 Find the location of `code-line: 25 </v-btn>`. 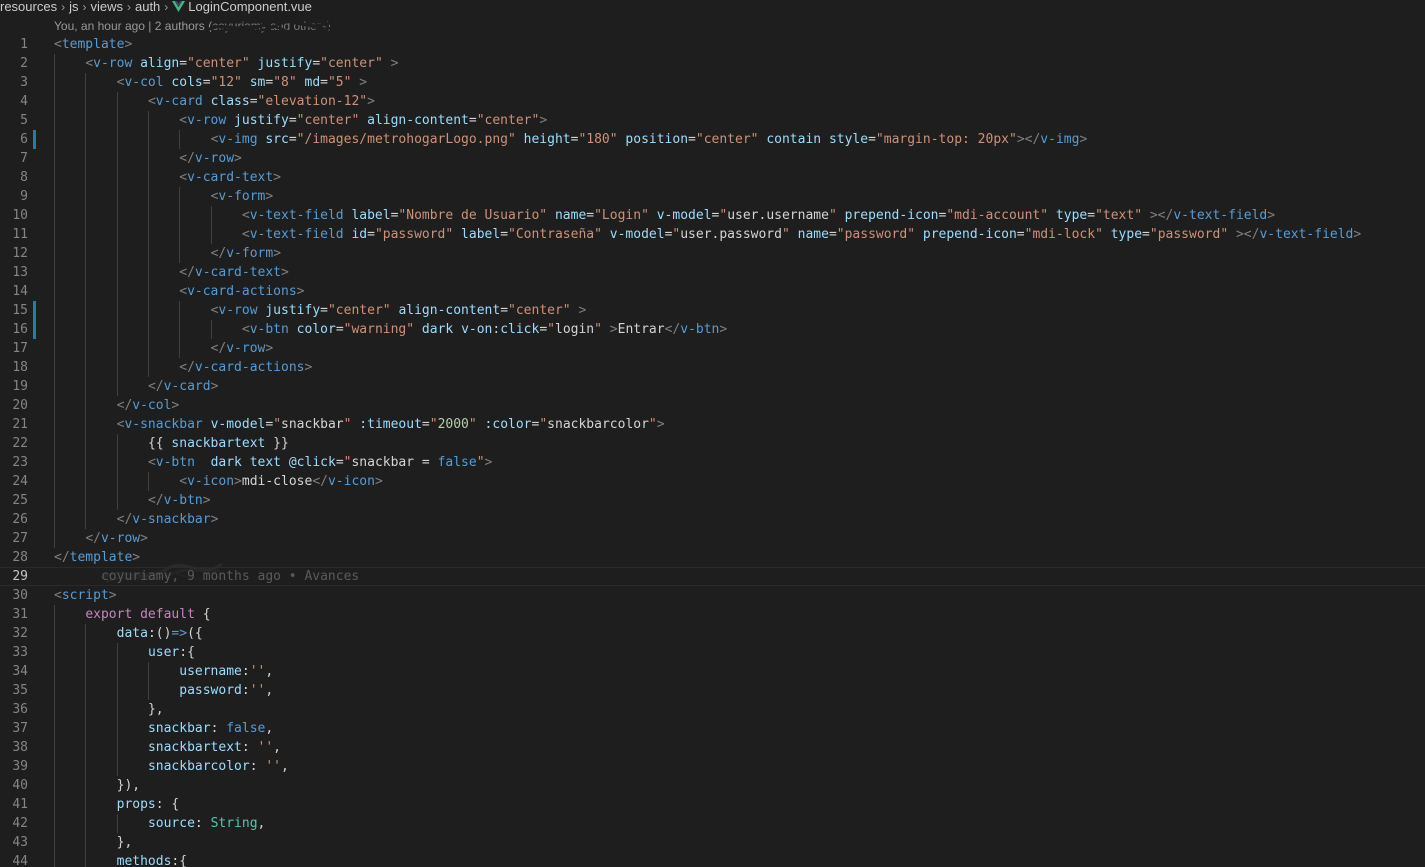

code-line: 25 </v-btn> is located at coordinates (712, 500).